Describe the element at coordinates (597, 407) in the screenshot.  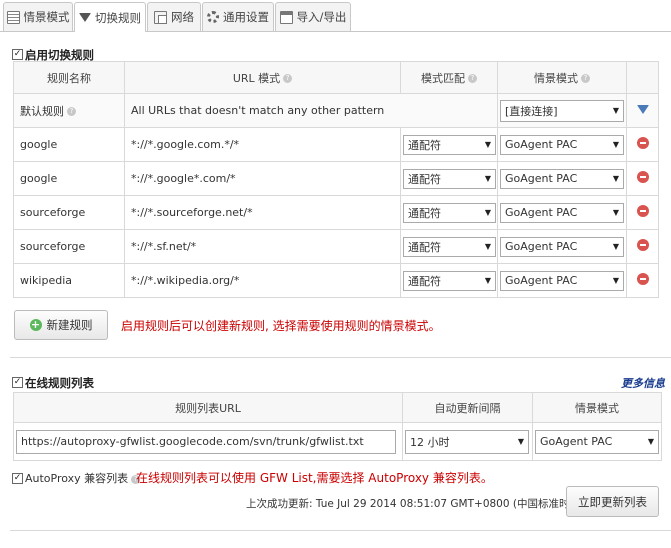
I see `header-profile: 情景模式` at that location.